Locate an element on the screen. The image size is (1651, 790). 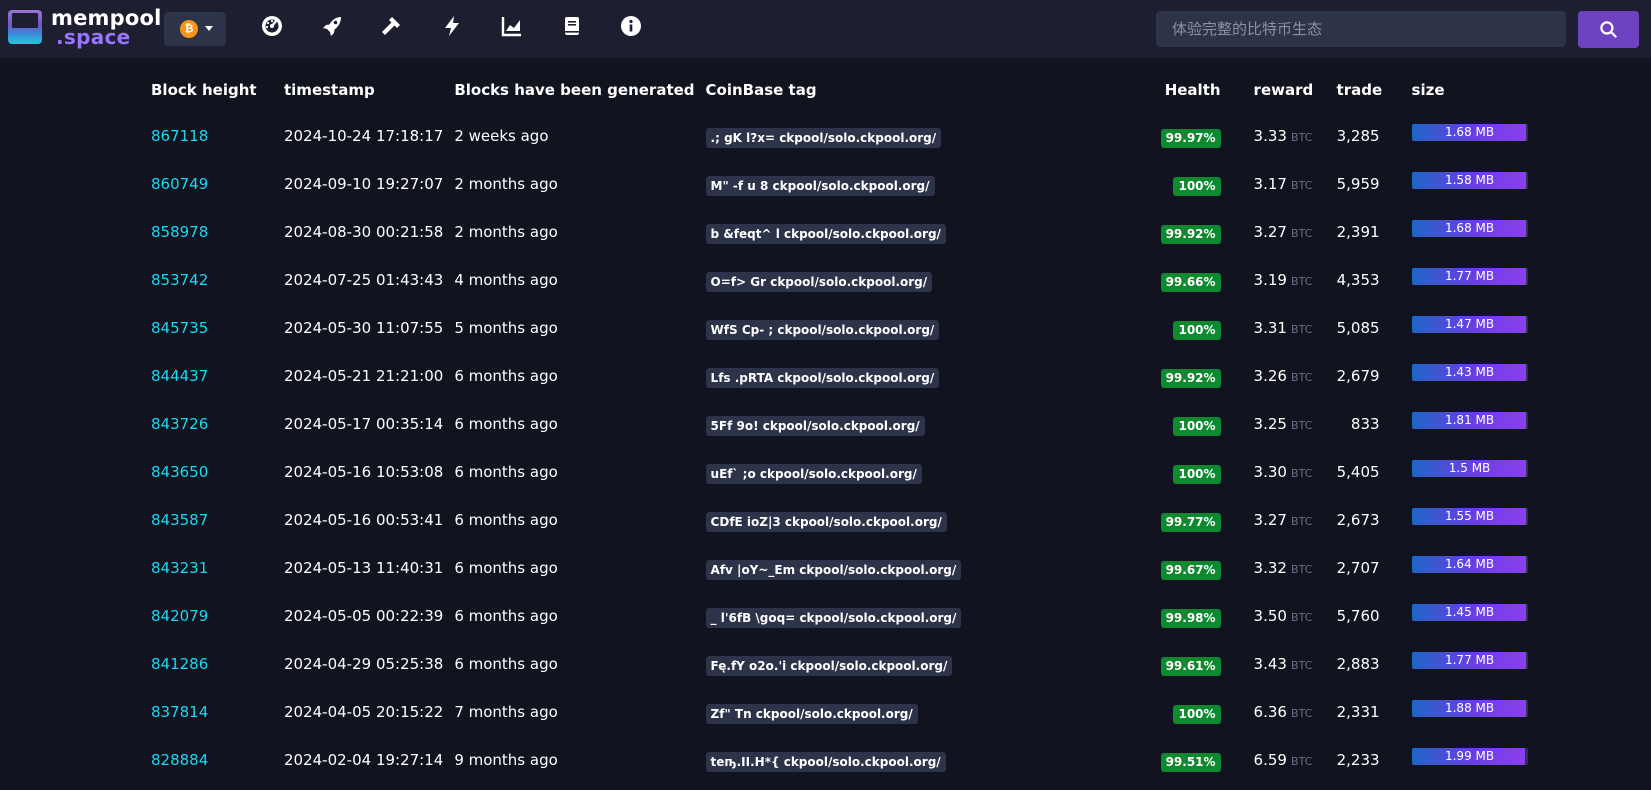
reward-cell: 6.36 BTC is located at coordinates (1284, 712).